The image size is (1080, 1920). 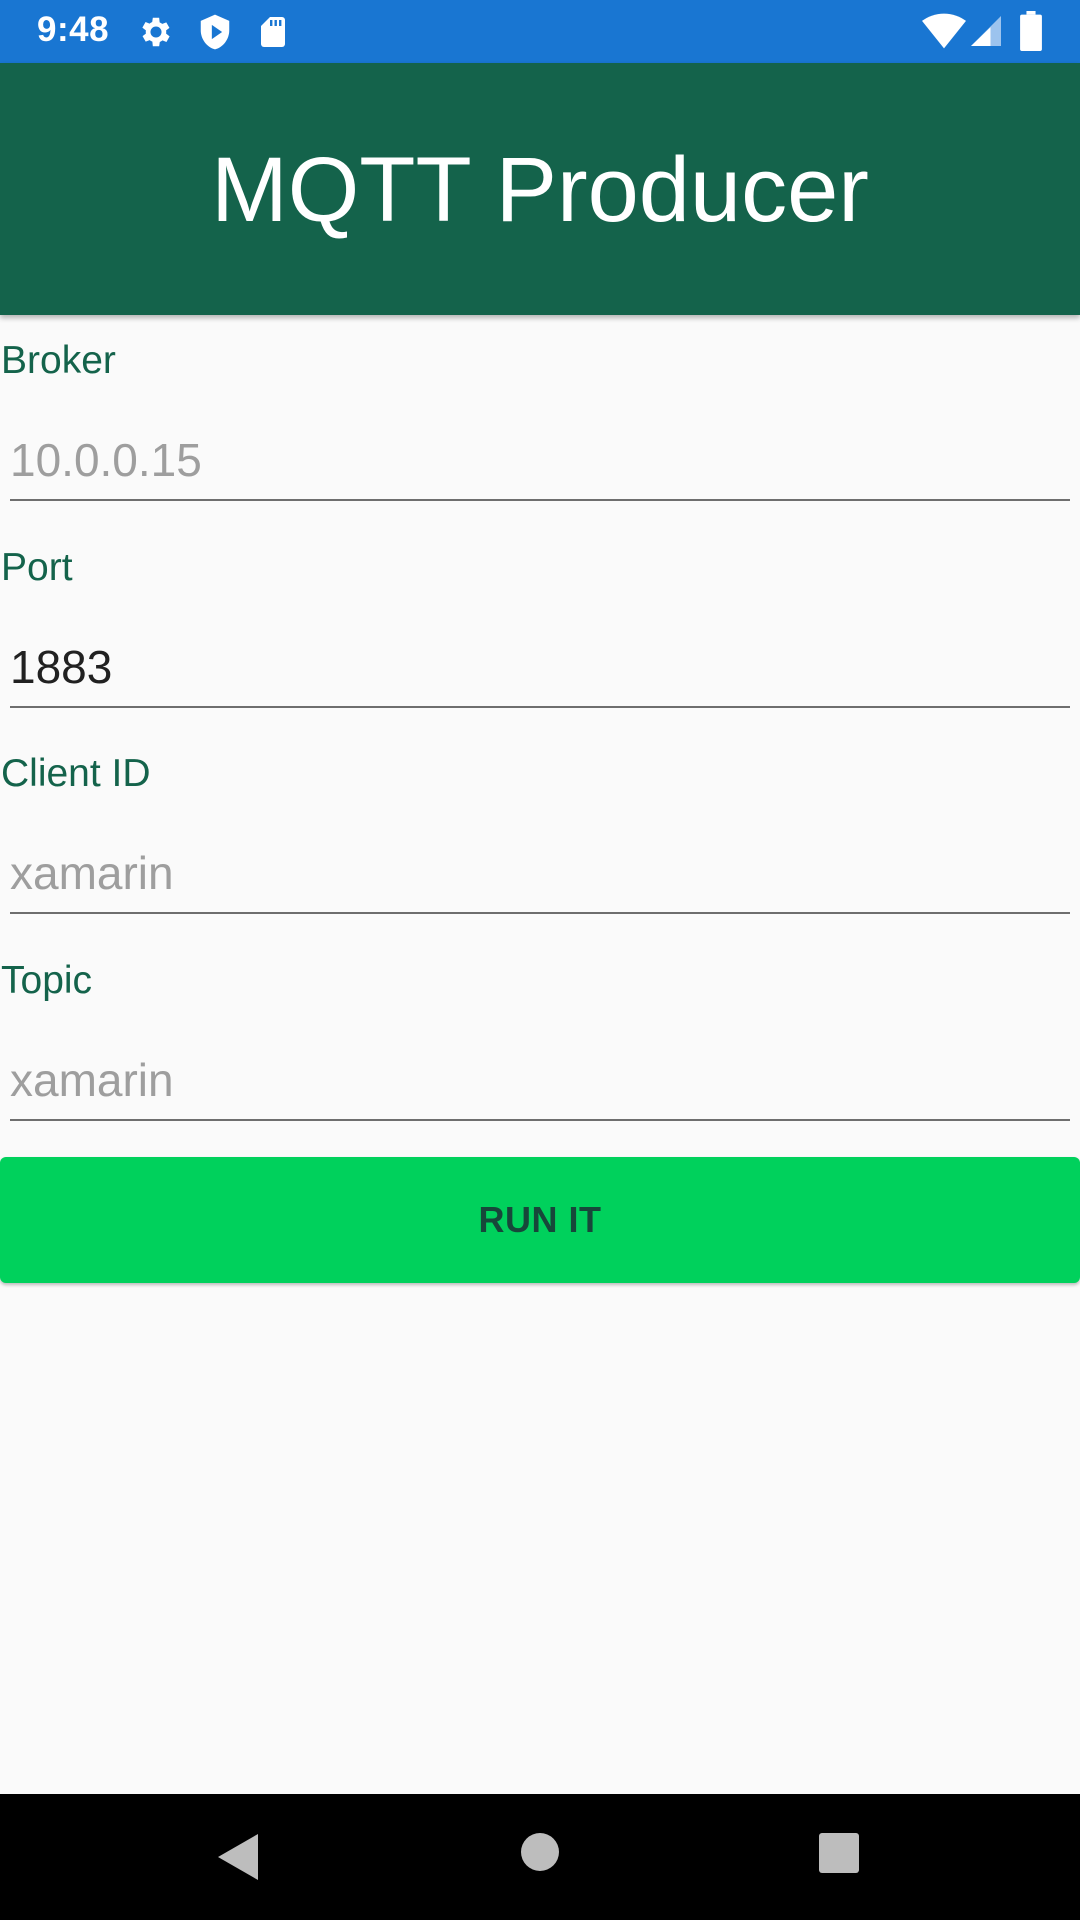 What do you see at coordinates (37, 567) in the screenshot?
I see `port-label: Port` at bounding box center [37, 567].